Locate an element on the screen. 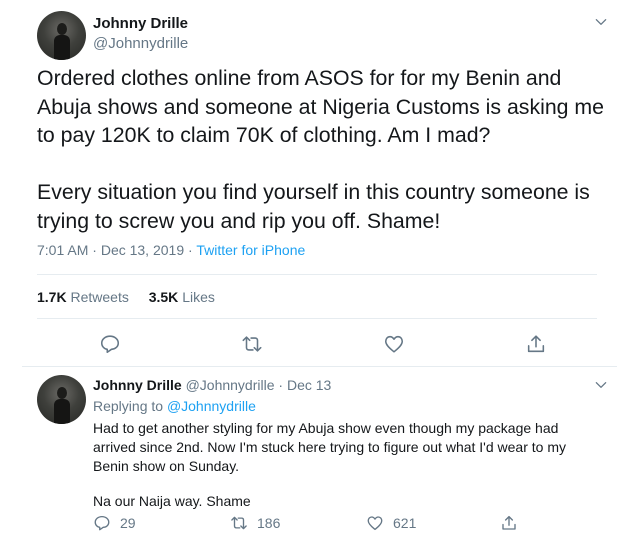 The width and height of the screenshot is (617, 538). retweet-count: 186 is located at coordinates (269, 523).